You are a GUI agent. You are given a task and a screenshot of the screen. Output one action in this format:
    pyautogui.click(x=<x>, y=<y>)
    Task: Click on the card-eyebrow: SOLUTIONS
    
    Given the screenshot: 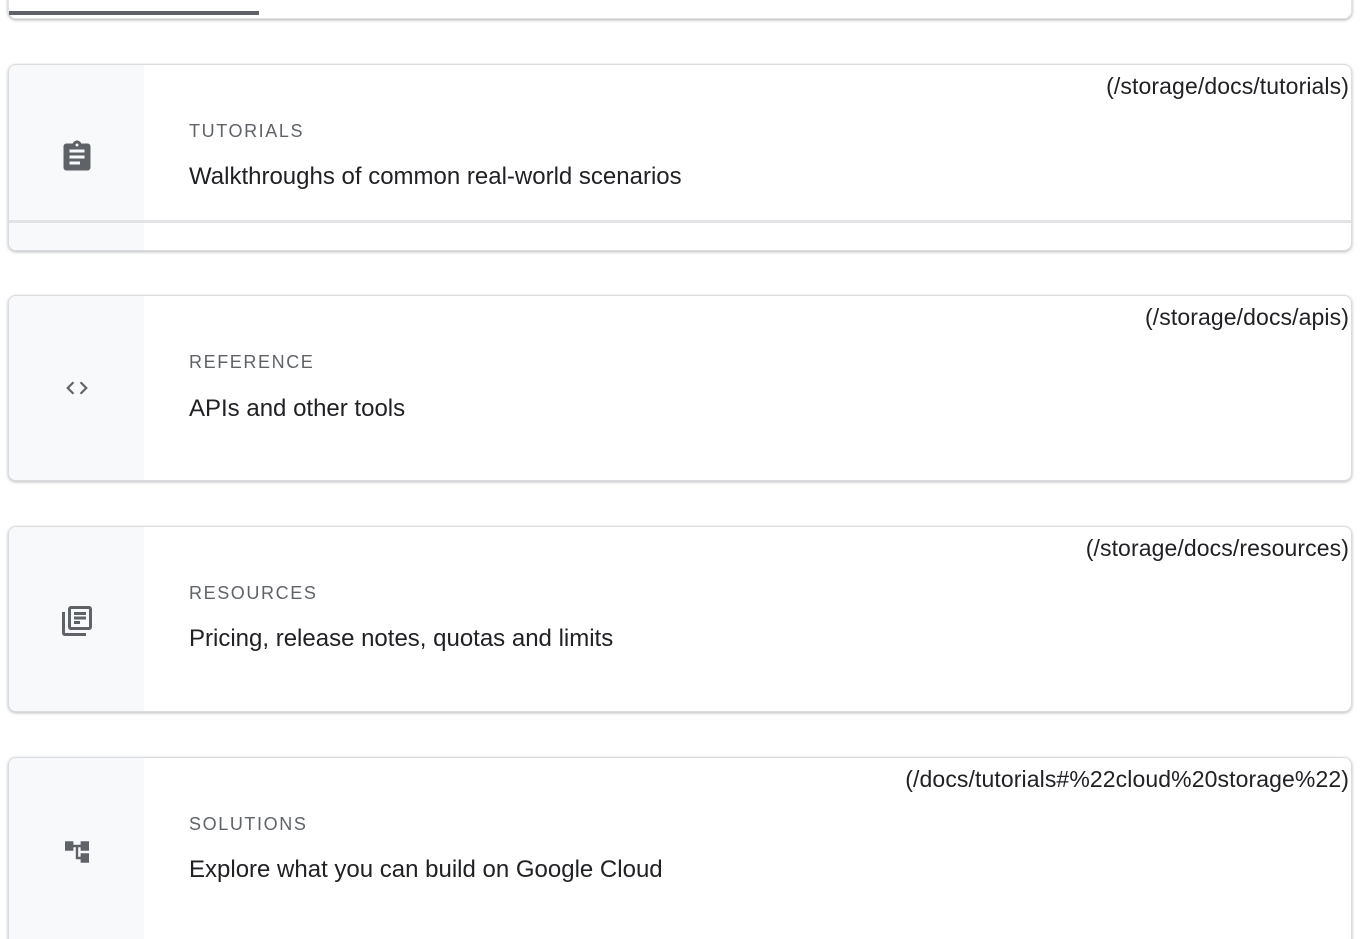 What is the action you would take?
    pyautogui.click(x=248, y=824)
    